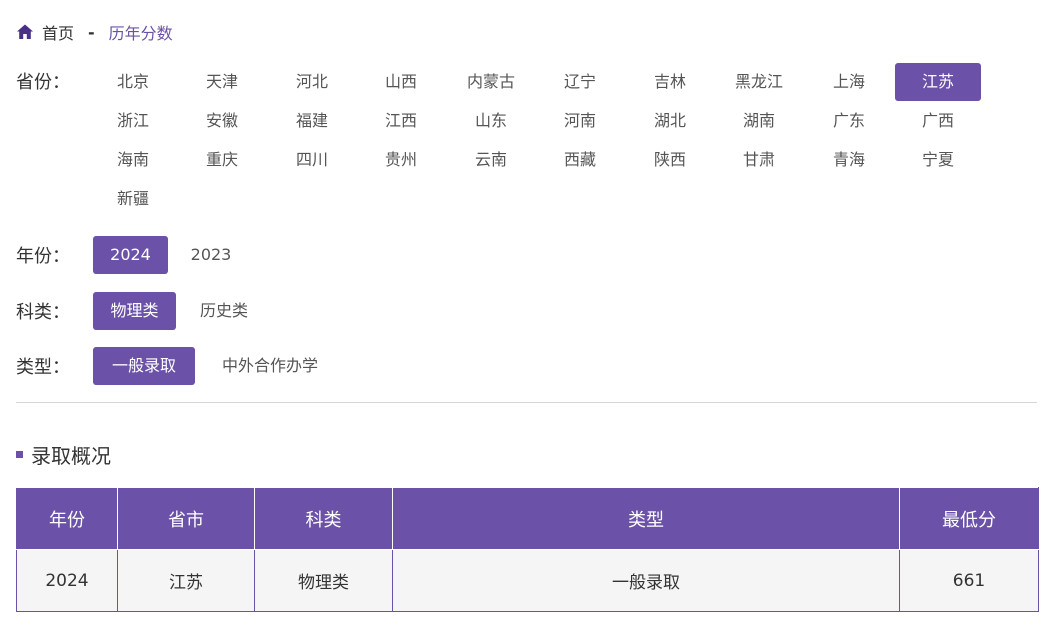 The image size is (1049, 627). I want to click on type-option-general: 一般录取, so click(144, 366).